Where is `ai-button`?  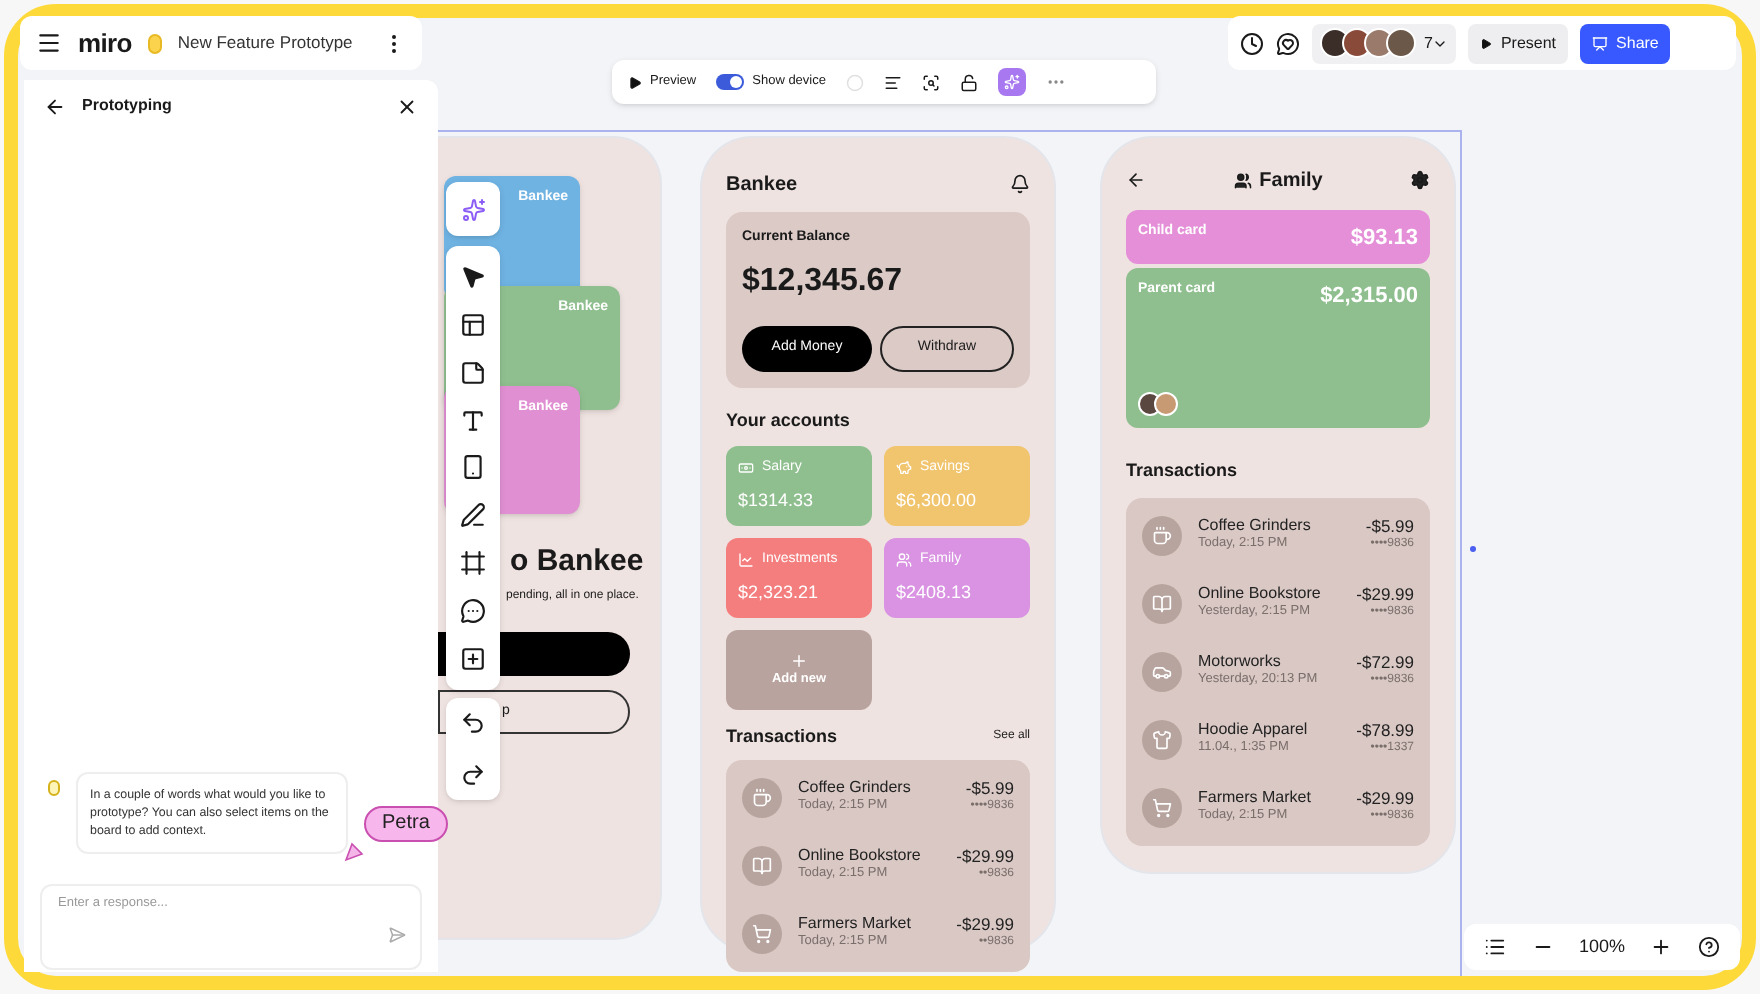
ai-button is located at coordinates (1011, 82).